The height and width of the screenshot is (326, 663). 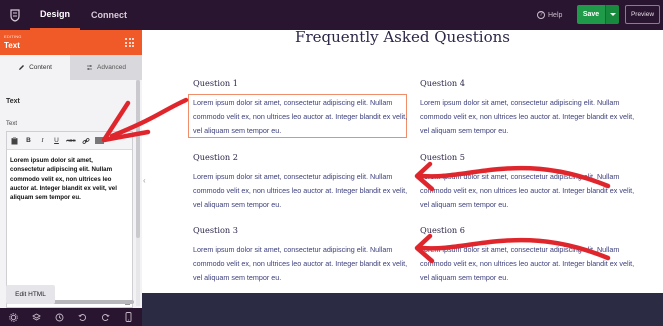 I want to click on preview-button: Preview, so click(x=642, y=14).